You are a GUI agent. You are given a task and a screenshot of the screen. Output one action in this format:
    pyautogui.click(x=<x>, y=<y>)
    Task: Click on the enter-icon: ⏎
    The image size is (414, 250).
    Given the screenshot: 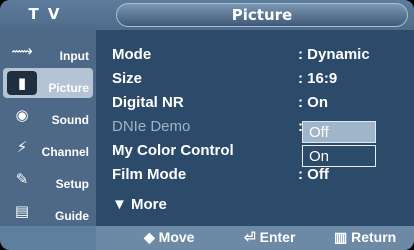 What is the action you would take?
    pyautogui.click(x=252, y=237)
    